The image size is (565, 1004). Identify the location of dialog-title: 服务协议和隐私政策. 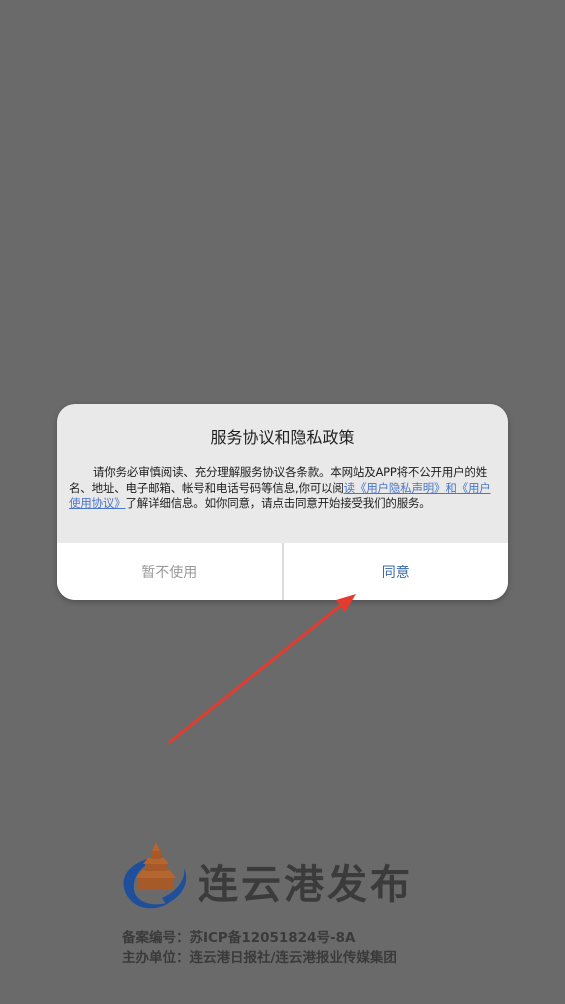
(282, 437).